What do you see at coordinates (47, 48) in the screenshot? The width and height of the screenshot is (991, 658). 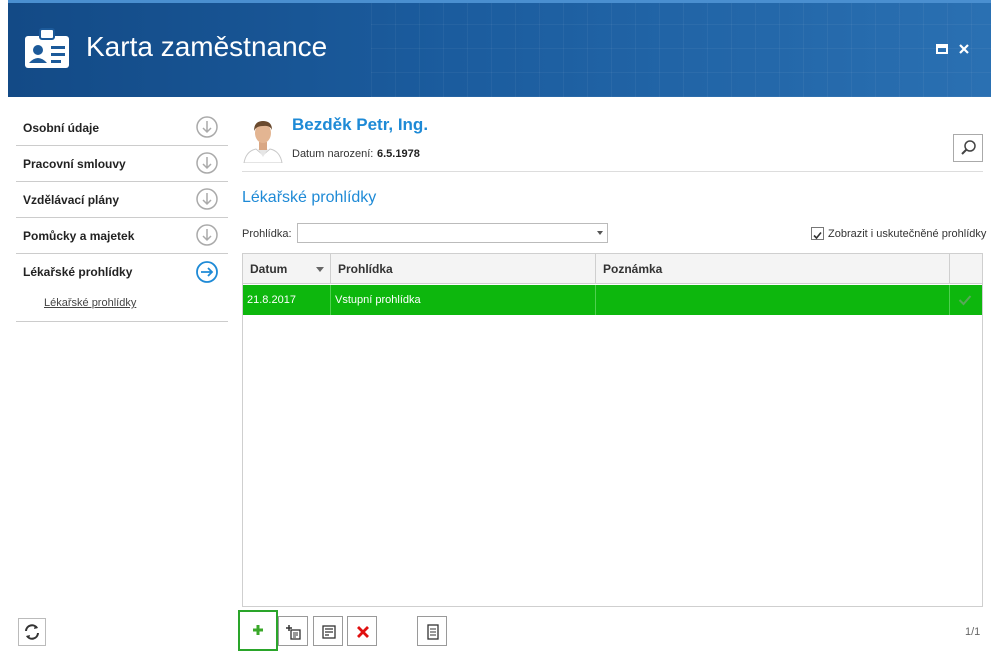 I see `id-card-icon` at bounding box center [47, 48].